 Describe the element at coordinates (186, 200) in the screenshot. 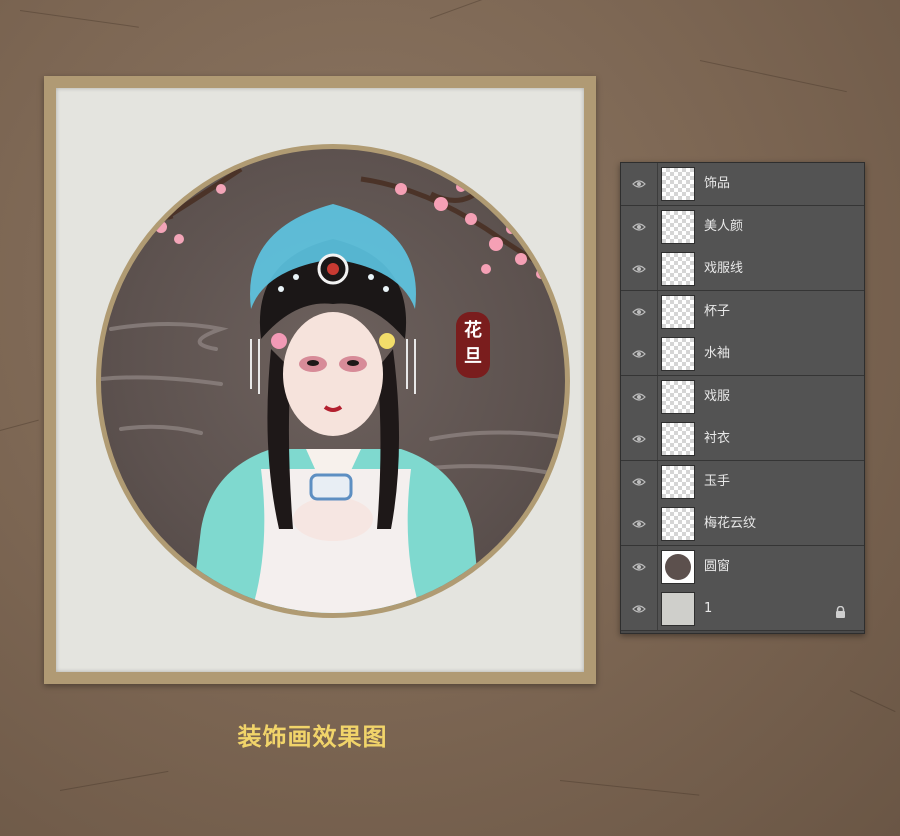

I see `plum-branch-left` at that location.